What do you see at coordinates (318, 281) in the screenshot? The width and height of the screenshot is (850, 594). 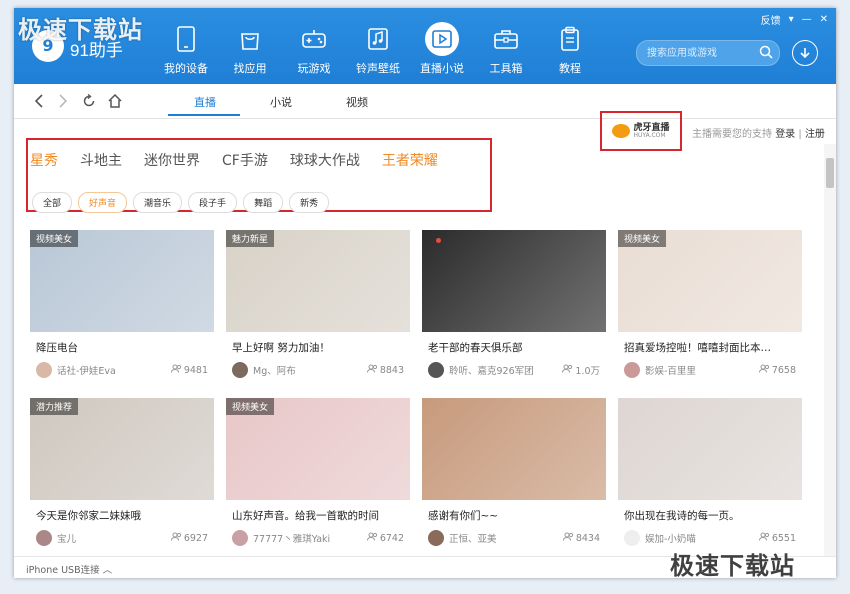 I see `card-thumbnail: 魅力新星` at bounding box center [318, 281].